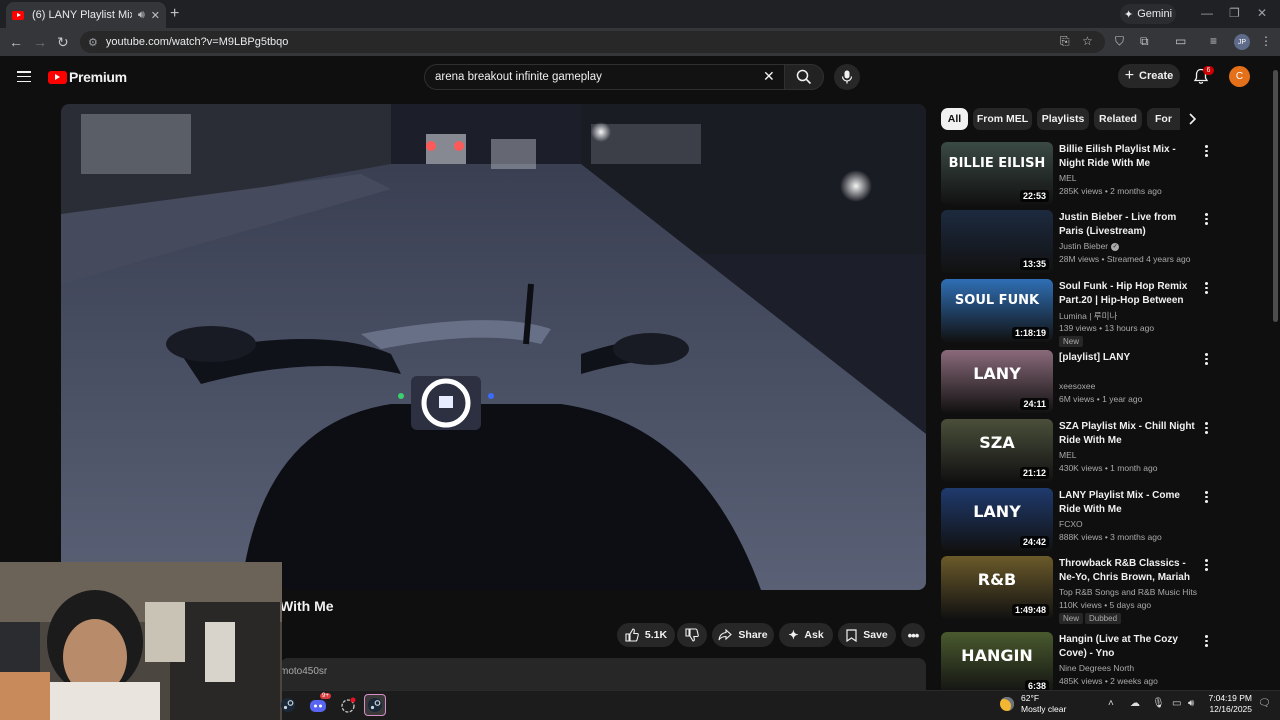 The image size is (1280, 720). Describe the element at coordinates (1087, 41) in the screenshot. I see `bookmark-star-icon: ☆` at that location.